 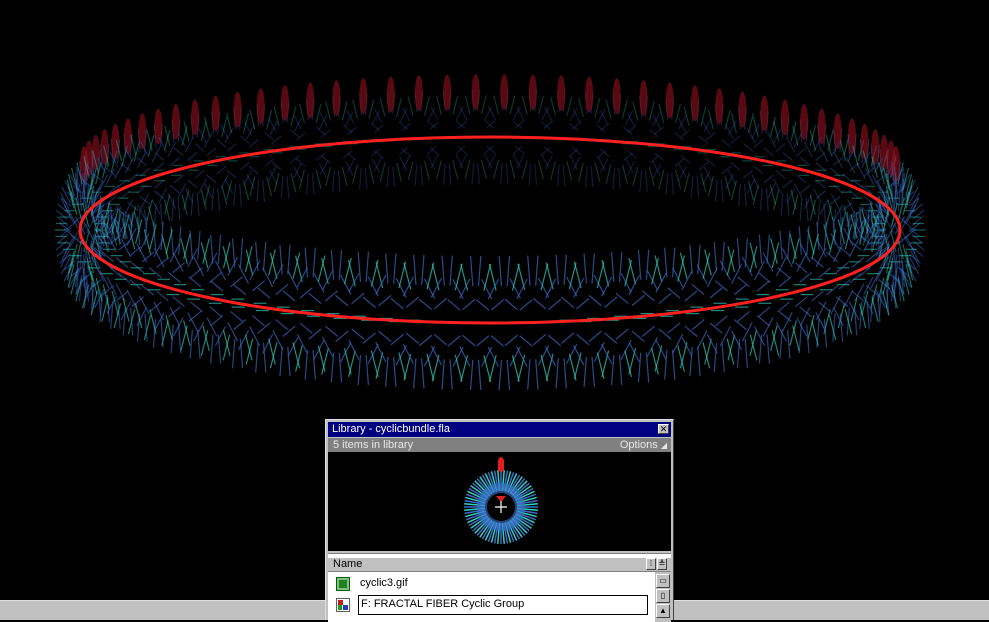 What do you see at coordinates (663, 581) in the screenshot?
I see `scroll-top-icon: ▭` at bounding box center [663, 581].